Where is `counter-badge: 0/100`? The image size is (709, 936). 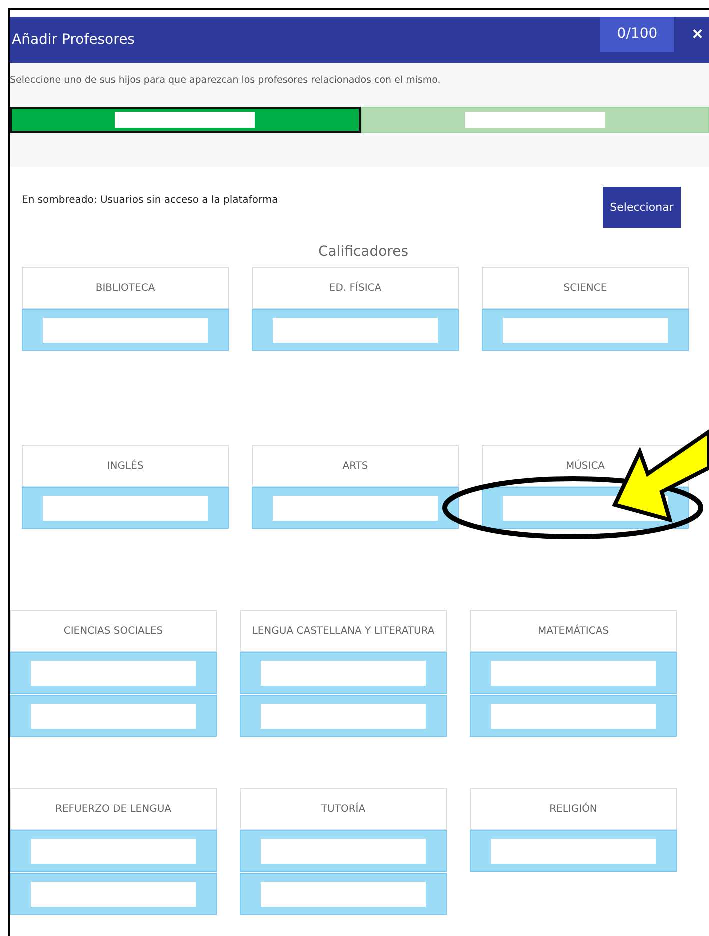 counter-badge: 0/100 is located at coordinates (637, 34).